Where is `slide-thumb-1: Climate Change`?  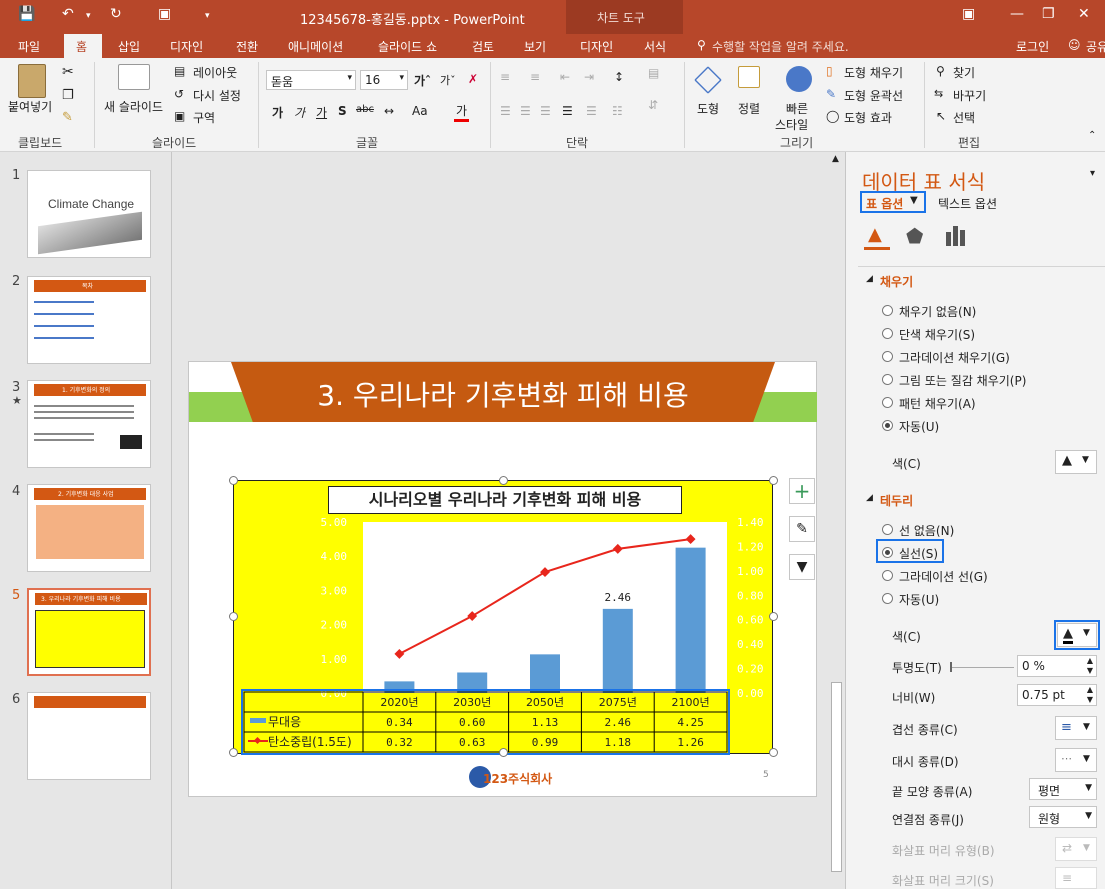 slide-thumb-1: Climate Change is located at coordinates (89, 214).